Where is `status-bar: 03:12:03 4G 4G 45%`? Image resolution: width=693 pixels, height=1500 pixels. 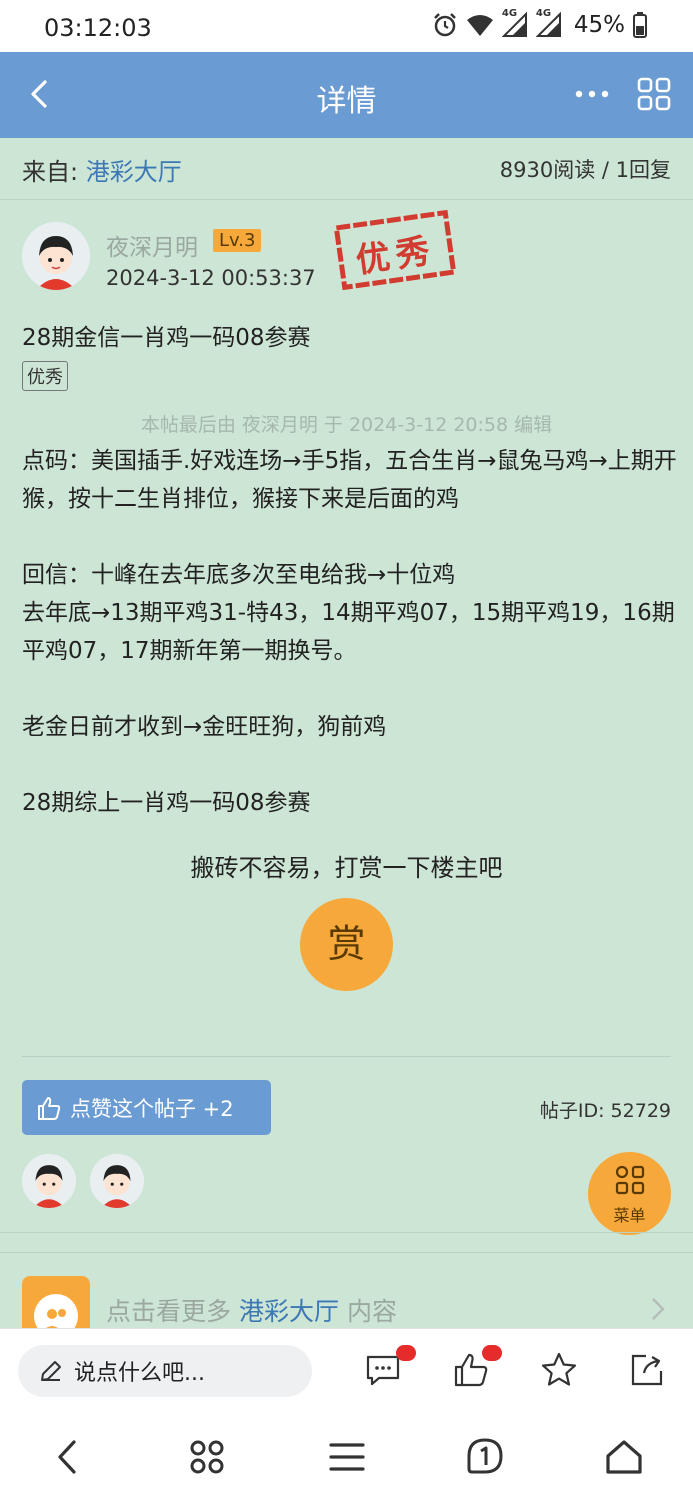 status-bar: 03:12:03 4G 4G 45% is located at coordinates (346, 26).